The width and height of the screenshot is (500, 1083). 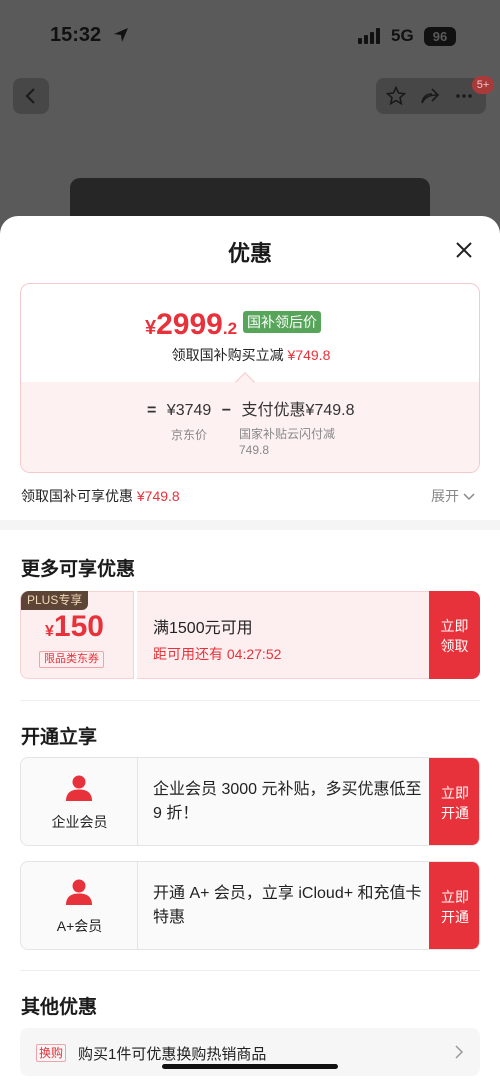 What do you see at coordinates (287, 801) in the screenshot?
I see `member-description: 企业会员 3000 元补贴，多买优惠低至 9 折！` at bounding box center [287, 801].